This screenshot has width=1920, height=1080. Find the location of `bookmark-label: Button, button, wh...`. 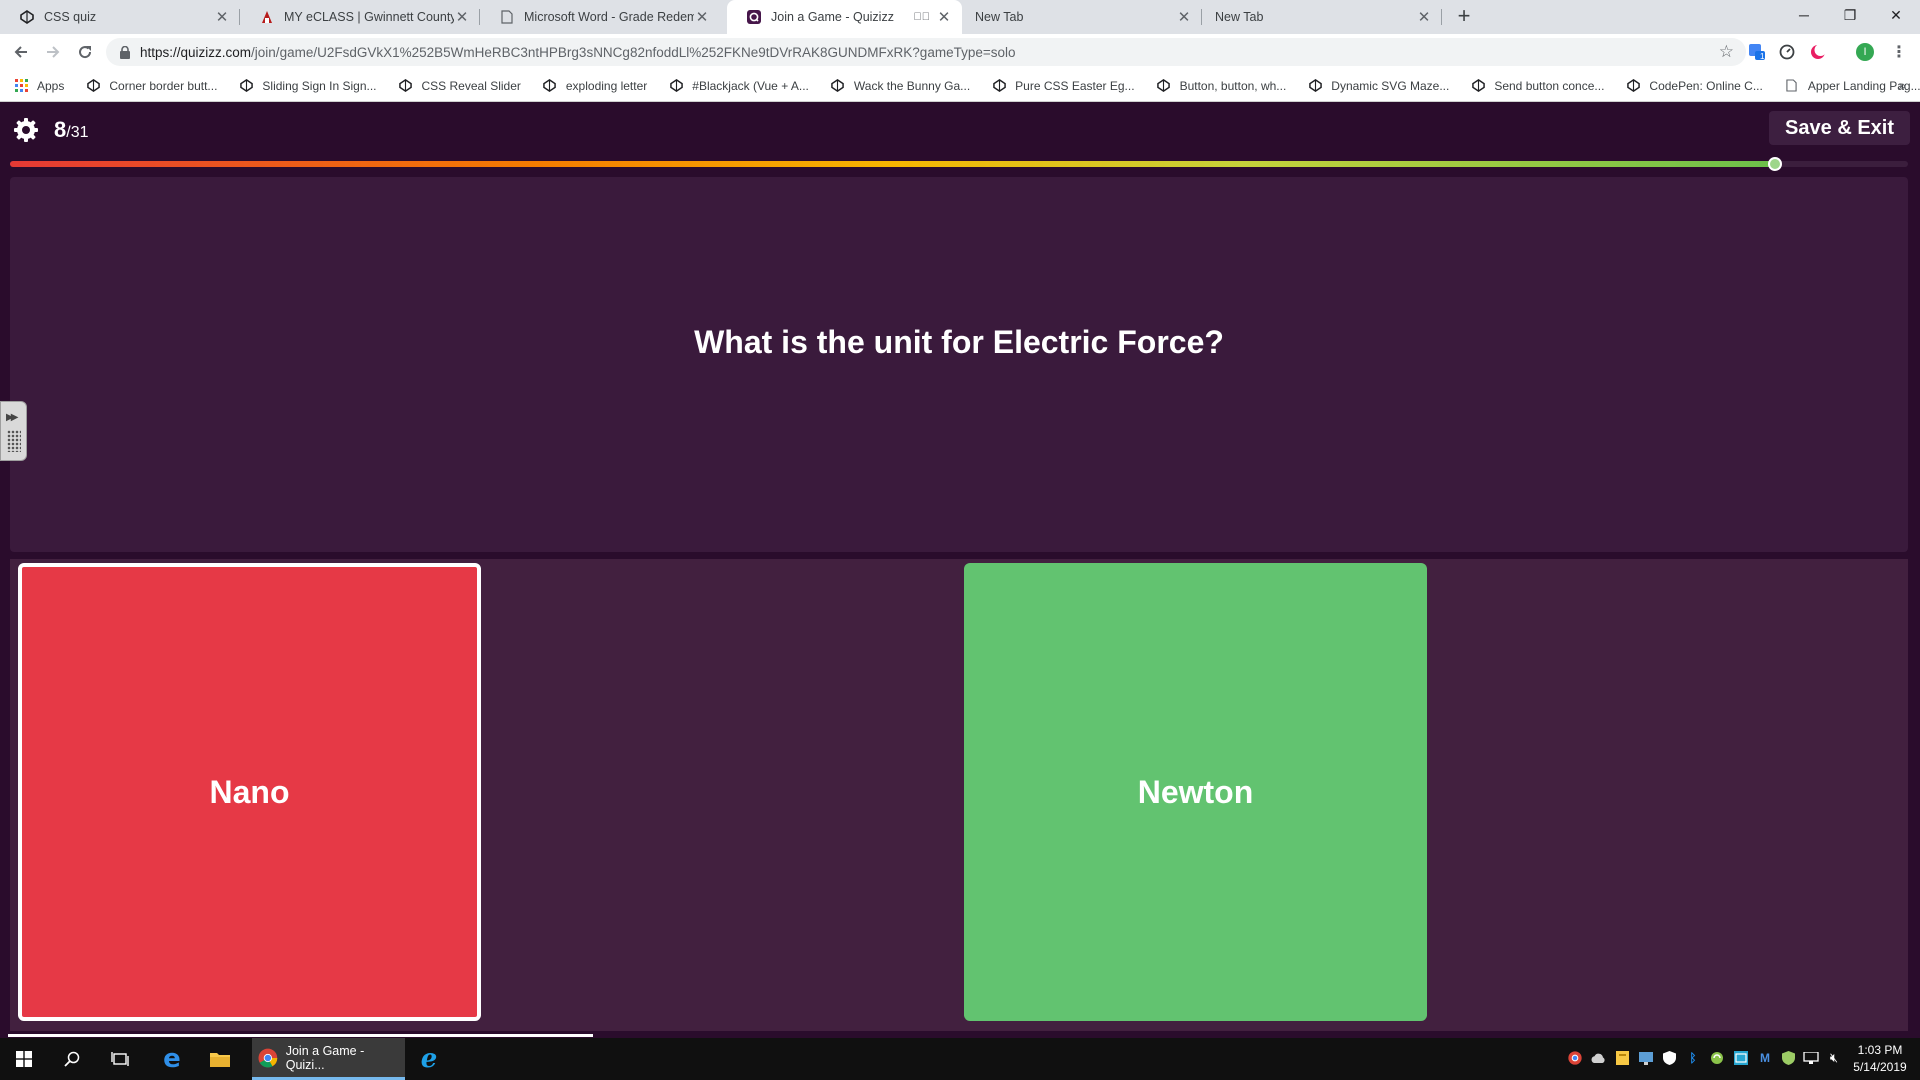

bookmark-label: Button, button, wh... is located at coordinates (1233, 85).